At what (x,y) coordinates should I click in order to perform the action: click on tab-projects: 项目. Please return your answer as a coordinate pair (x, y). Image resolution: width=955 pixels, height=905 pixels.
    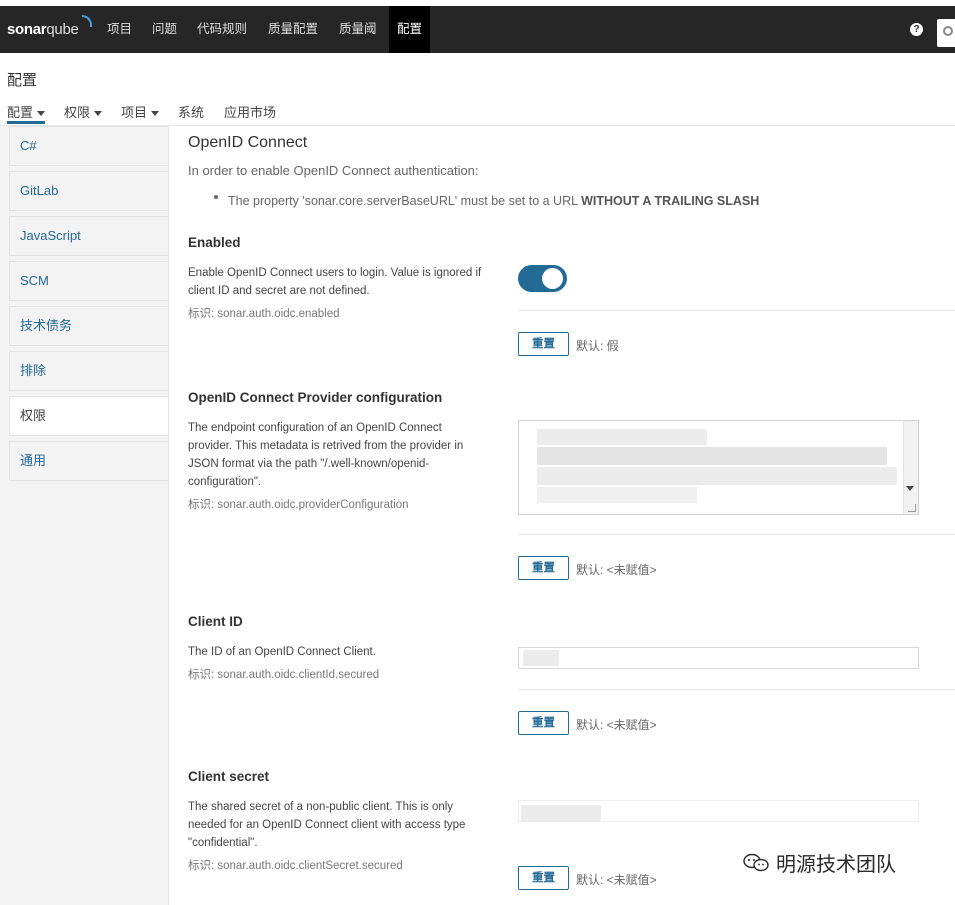
    Looking at the image, I should click on (140, 111).